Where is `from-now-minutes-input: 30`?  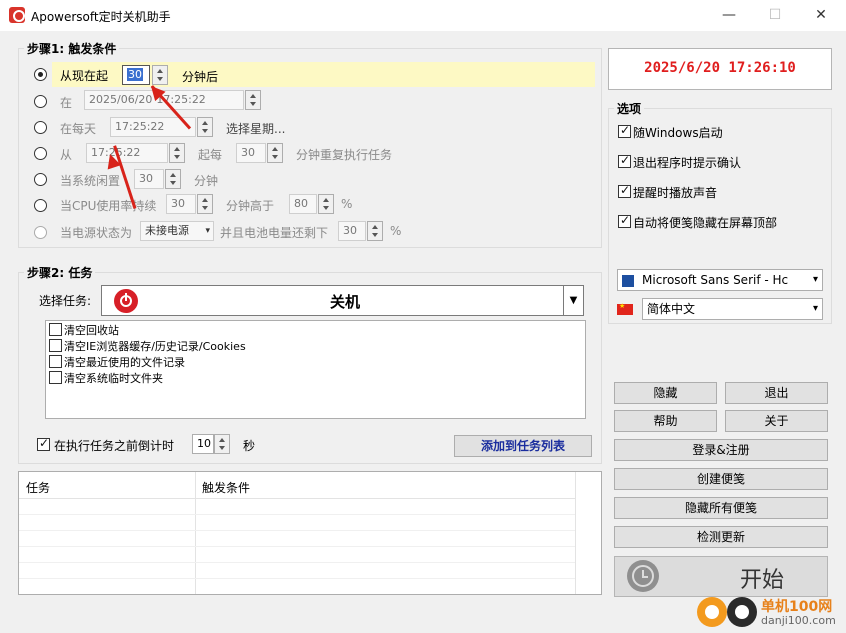 from-now-minutes-input: 30 is located at coordinates (136, 75).